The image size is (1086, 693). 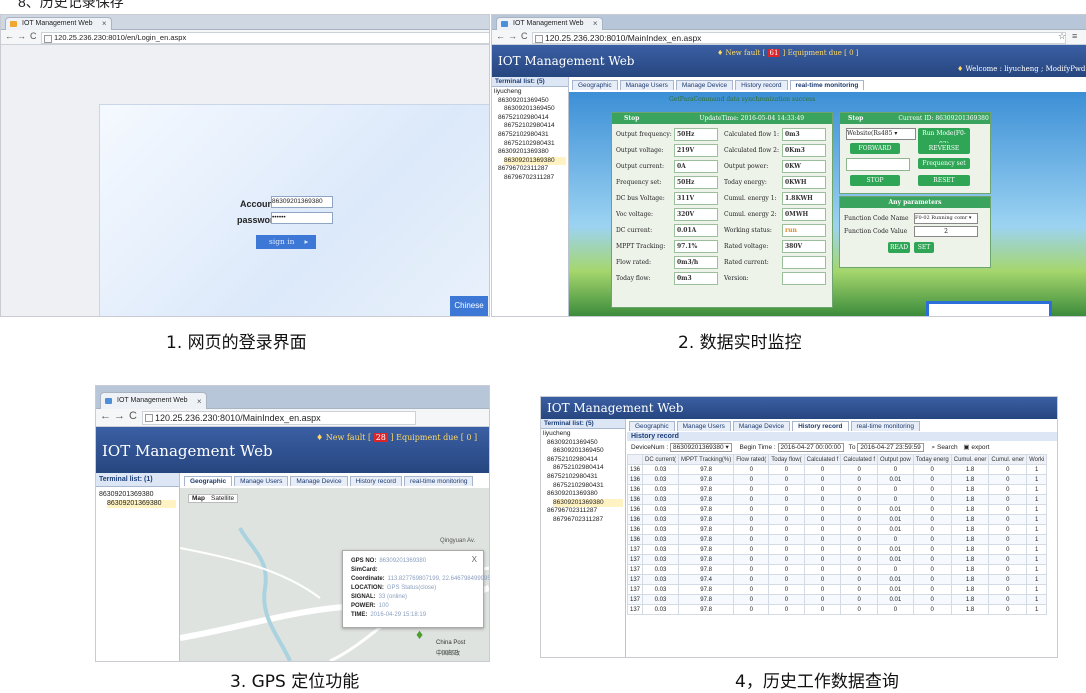 I want to click on reset-button: RESET, so click(x=944, y=180).